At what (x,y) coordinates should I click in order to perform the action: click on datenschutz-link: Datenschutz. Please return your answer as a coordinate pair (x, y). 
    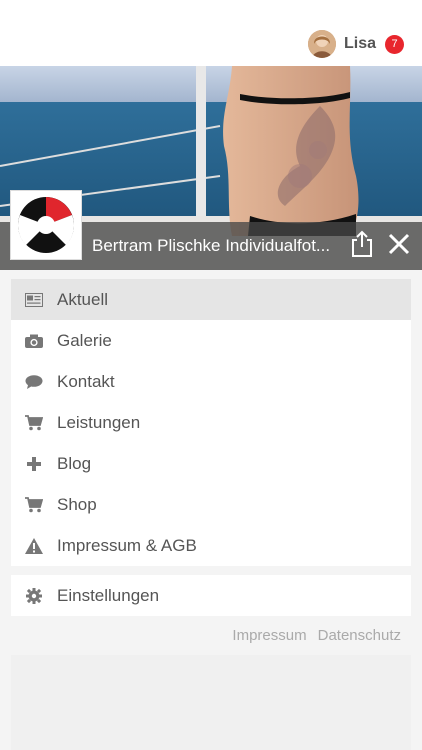
    Looking at the image, I should click on (359, 635).